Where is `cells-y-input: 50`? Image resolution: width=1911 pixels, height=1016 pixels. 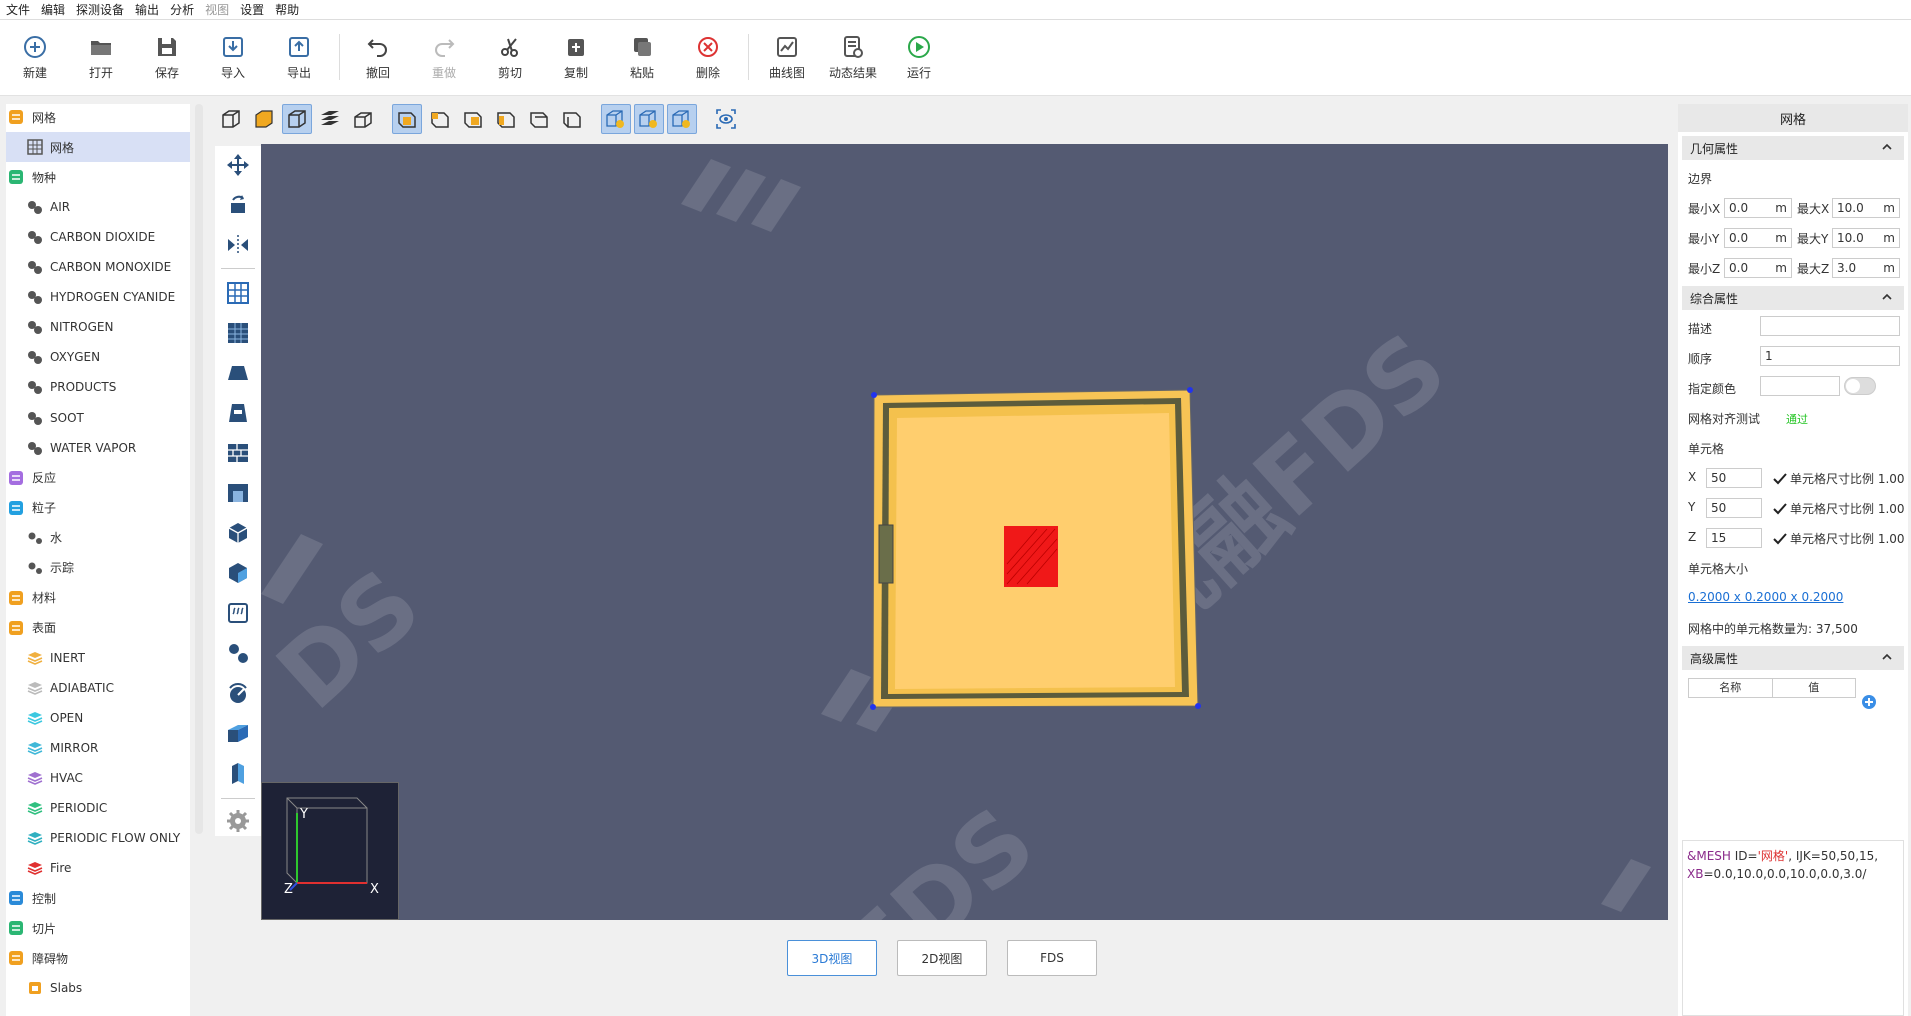 cells-y-input: 50 is located at coordinates (1734, 508).